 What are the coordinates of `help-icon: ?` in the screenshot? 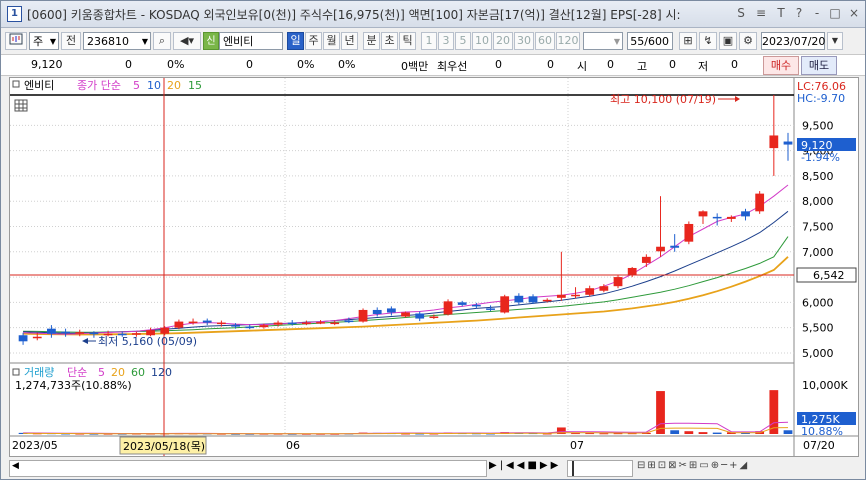 It's located at (799, 13).